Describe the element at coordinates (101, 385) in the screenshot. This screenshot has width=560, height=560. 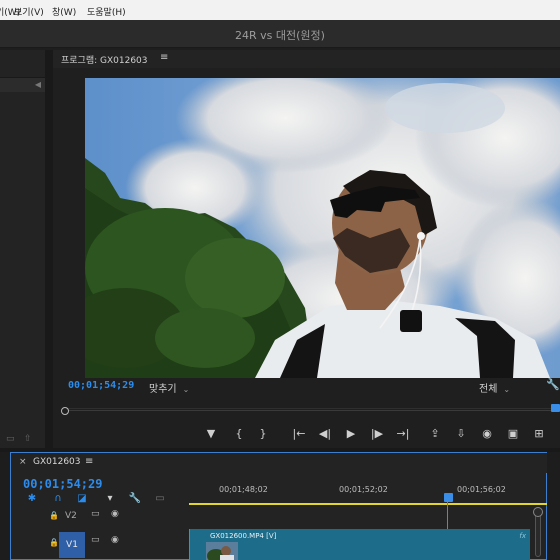
I see `program-timecode: 00;01;54;29` at that location.